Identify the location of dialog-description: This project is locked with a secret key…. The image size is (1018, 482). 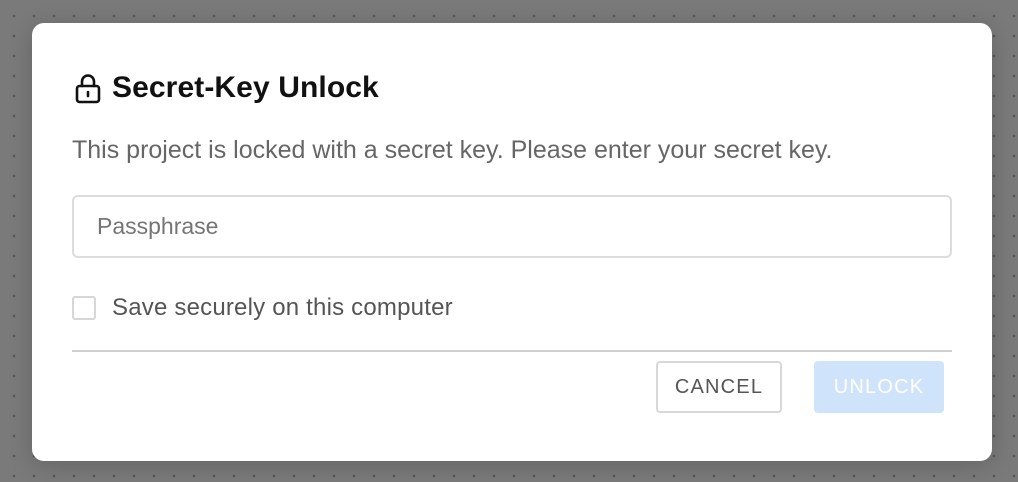
(452, 150).